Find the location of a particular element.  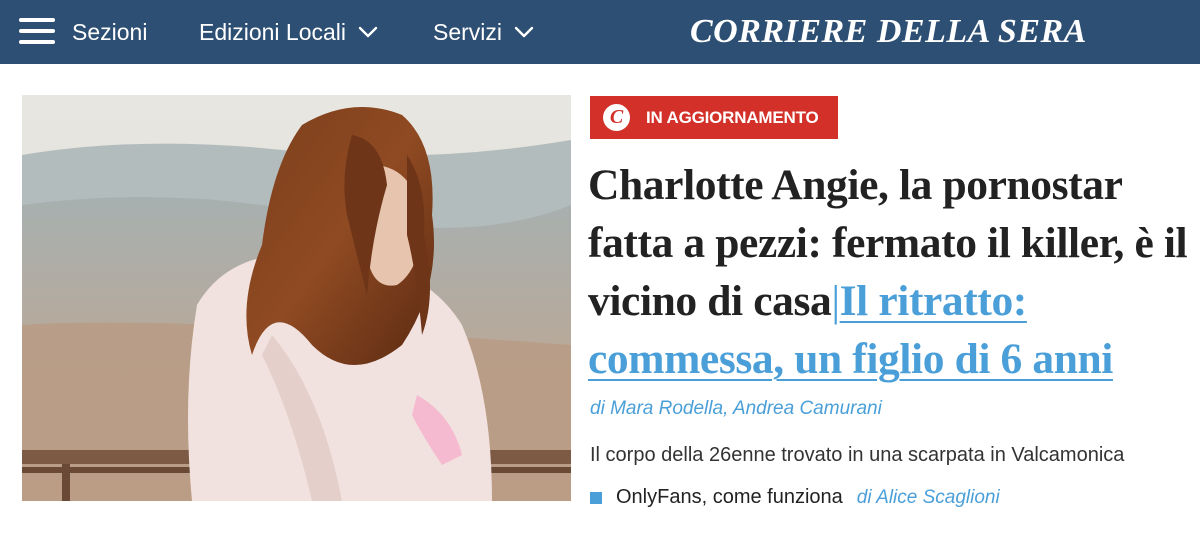

hamburger-icon is located at coordinates (37, 31).